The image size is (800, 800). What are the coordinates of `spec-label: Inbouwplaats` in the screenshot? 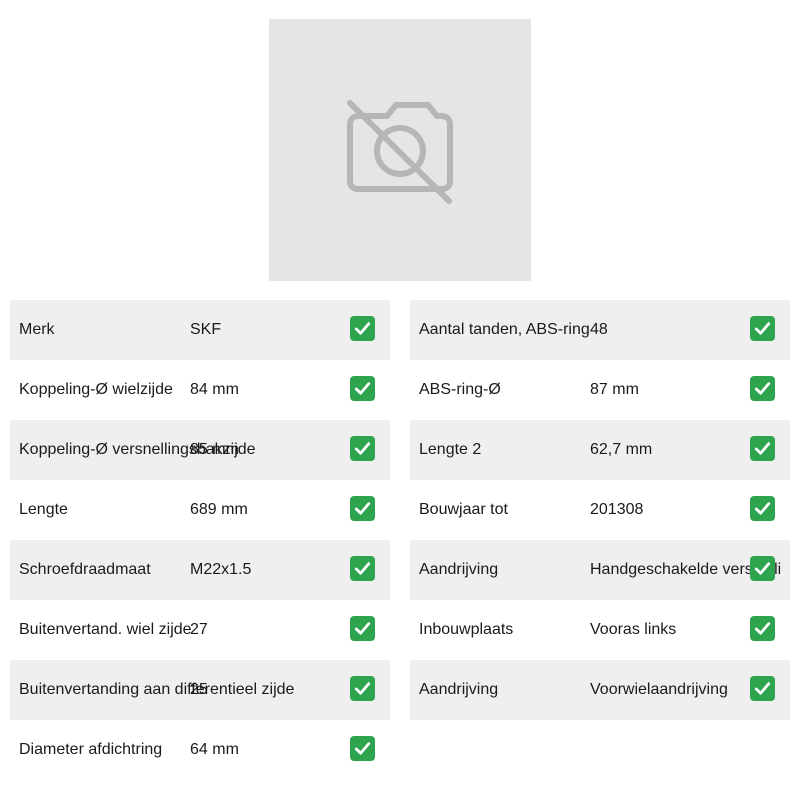 It's located at (466, 629).